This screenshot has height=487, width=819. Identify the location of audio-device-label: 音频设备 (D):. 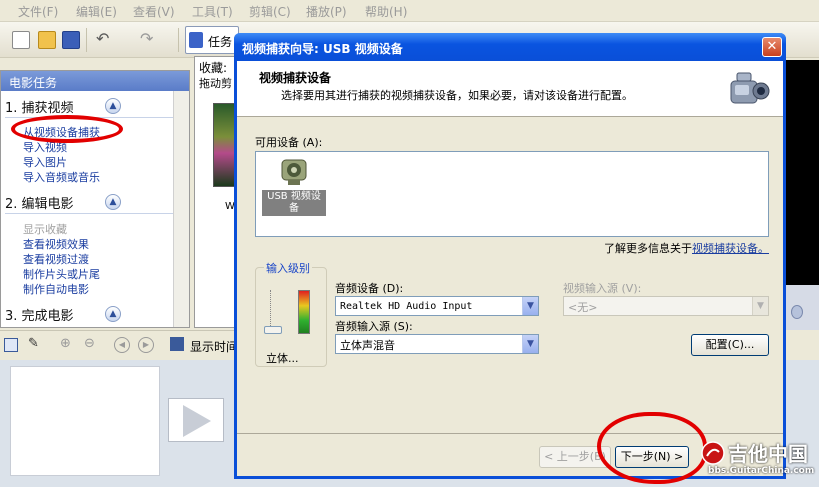
(369, 288).